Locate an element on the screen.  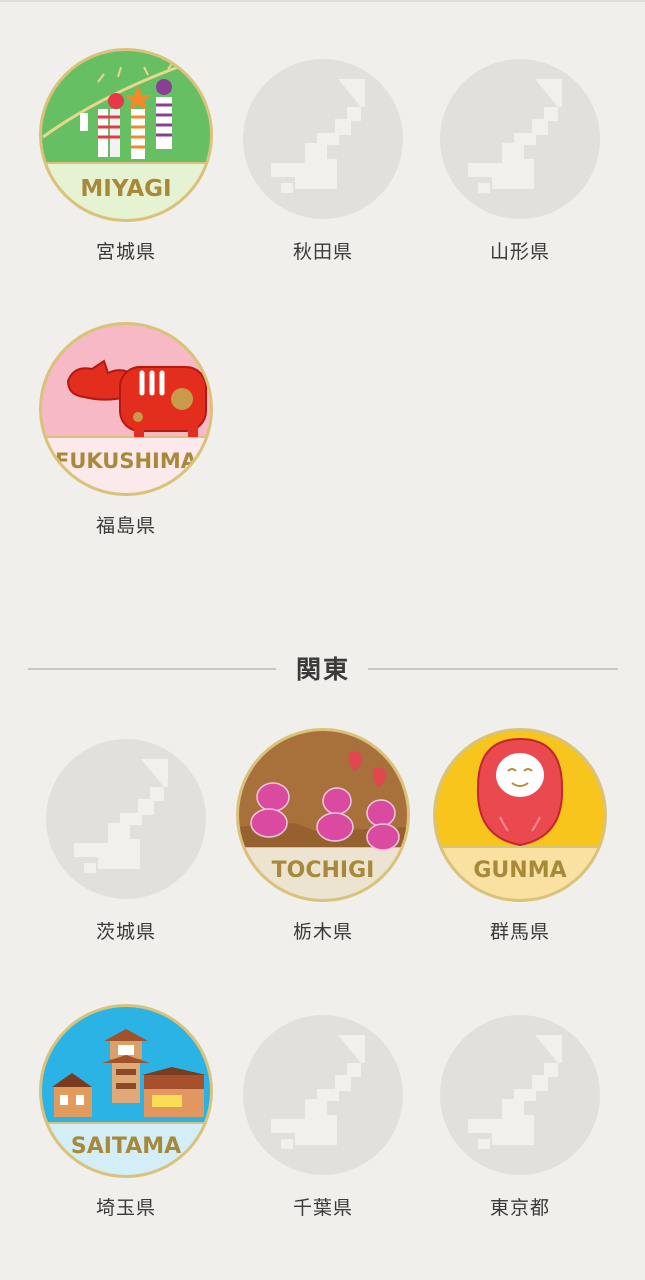
daruma-icon is located at coordinates (520, 792).